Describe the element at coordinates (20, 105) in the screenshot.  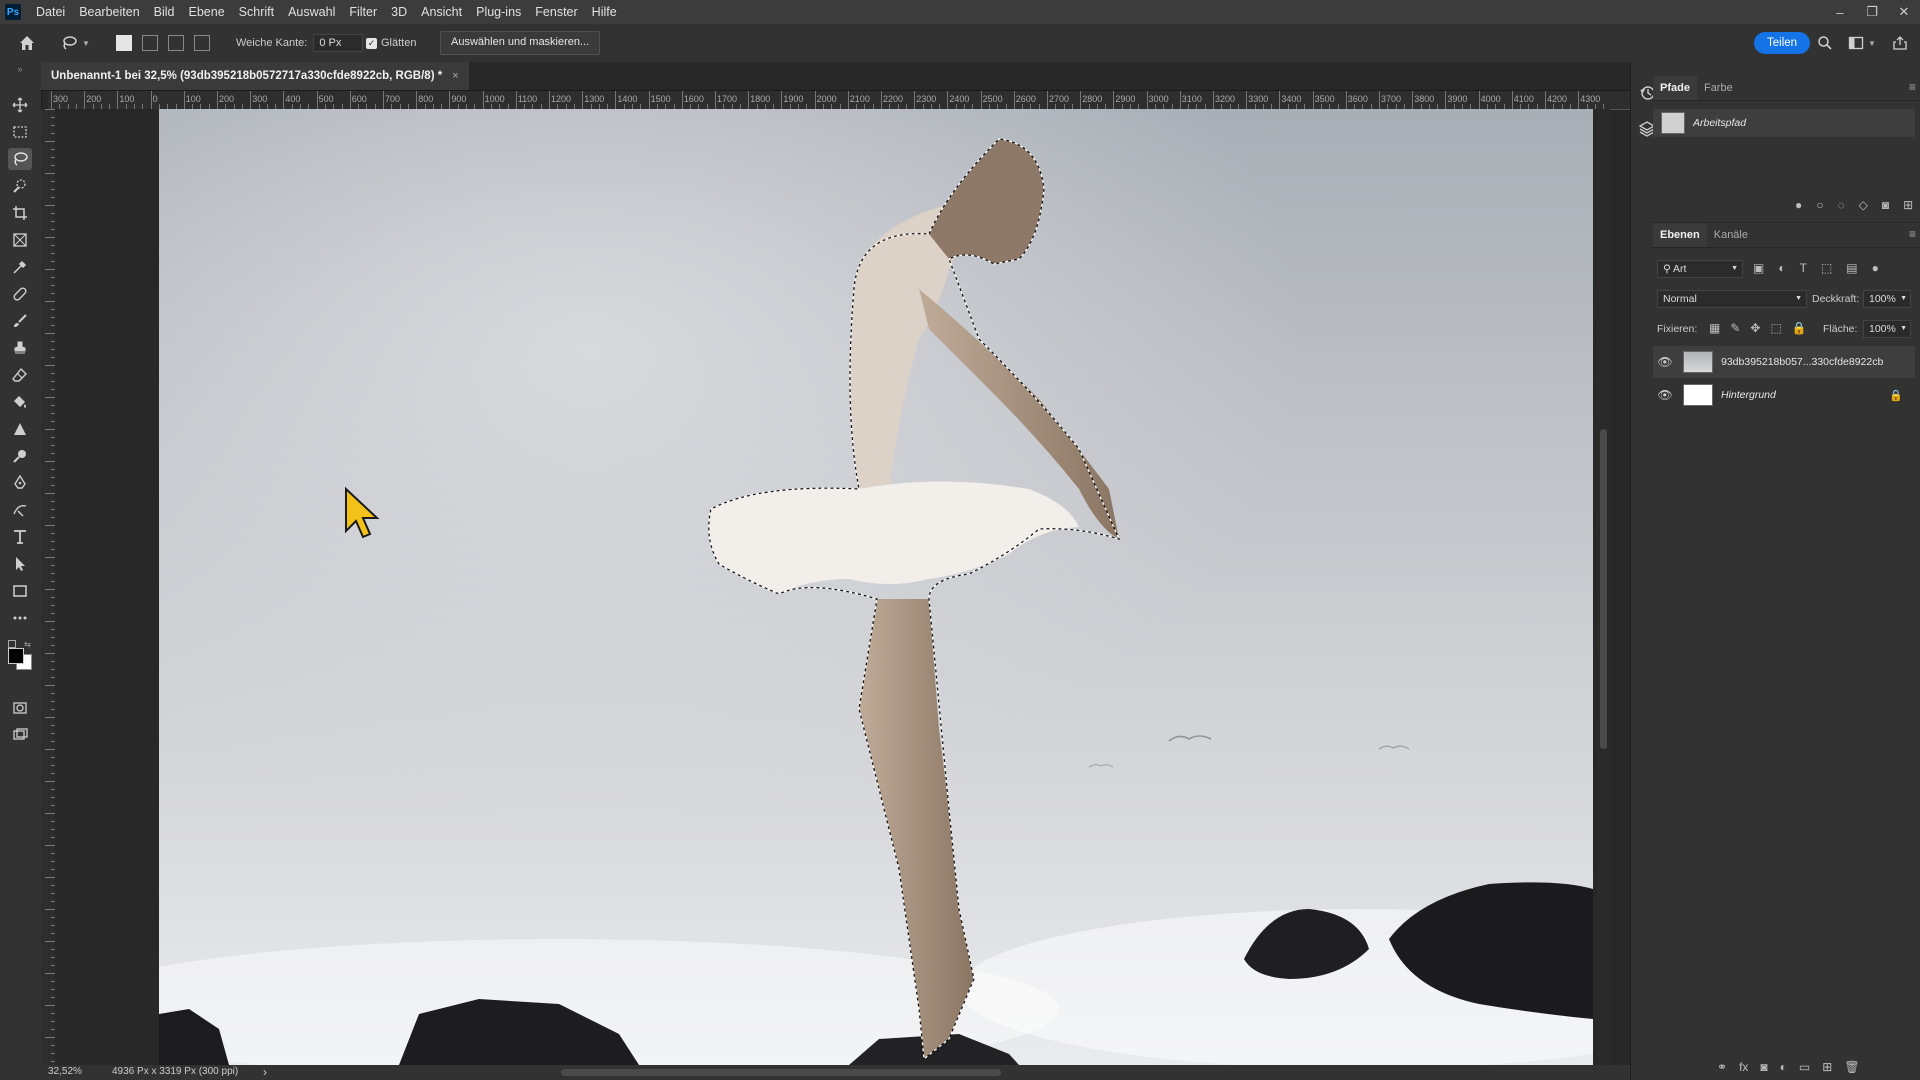
I see `move-tool` at that location.